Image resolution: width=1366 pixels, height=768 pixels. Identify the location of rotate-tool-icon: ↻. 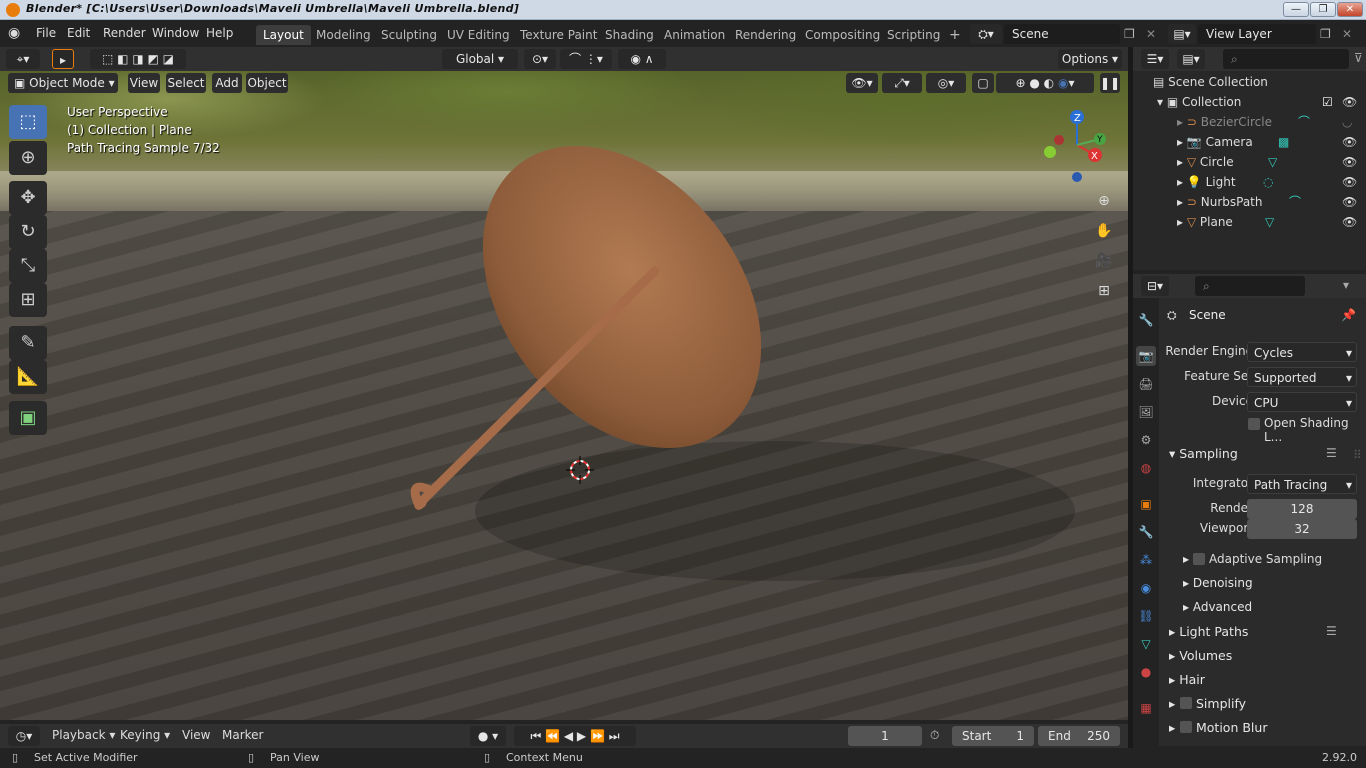
(28, 232).